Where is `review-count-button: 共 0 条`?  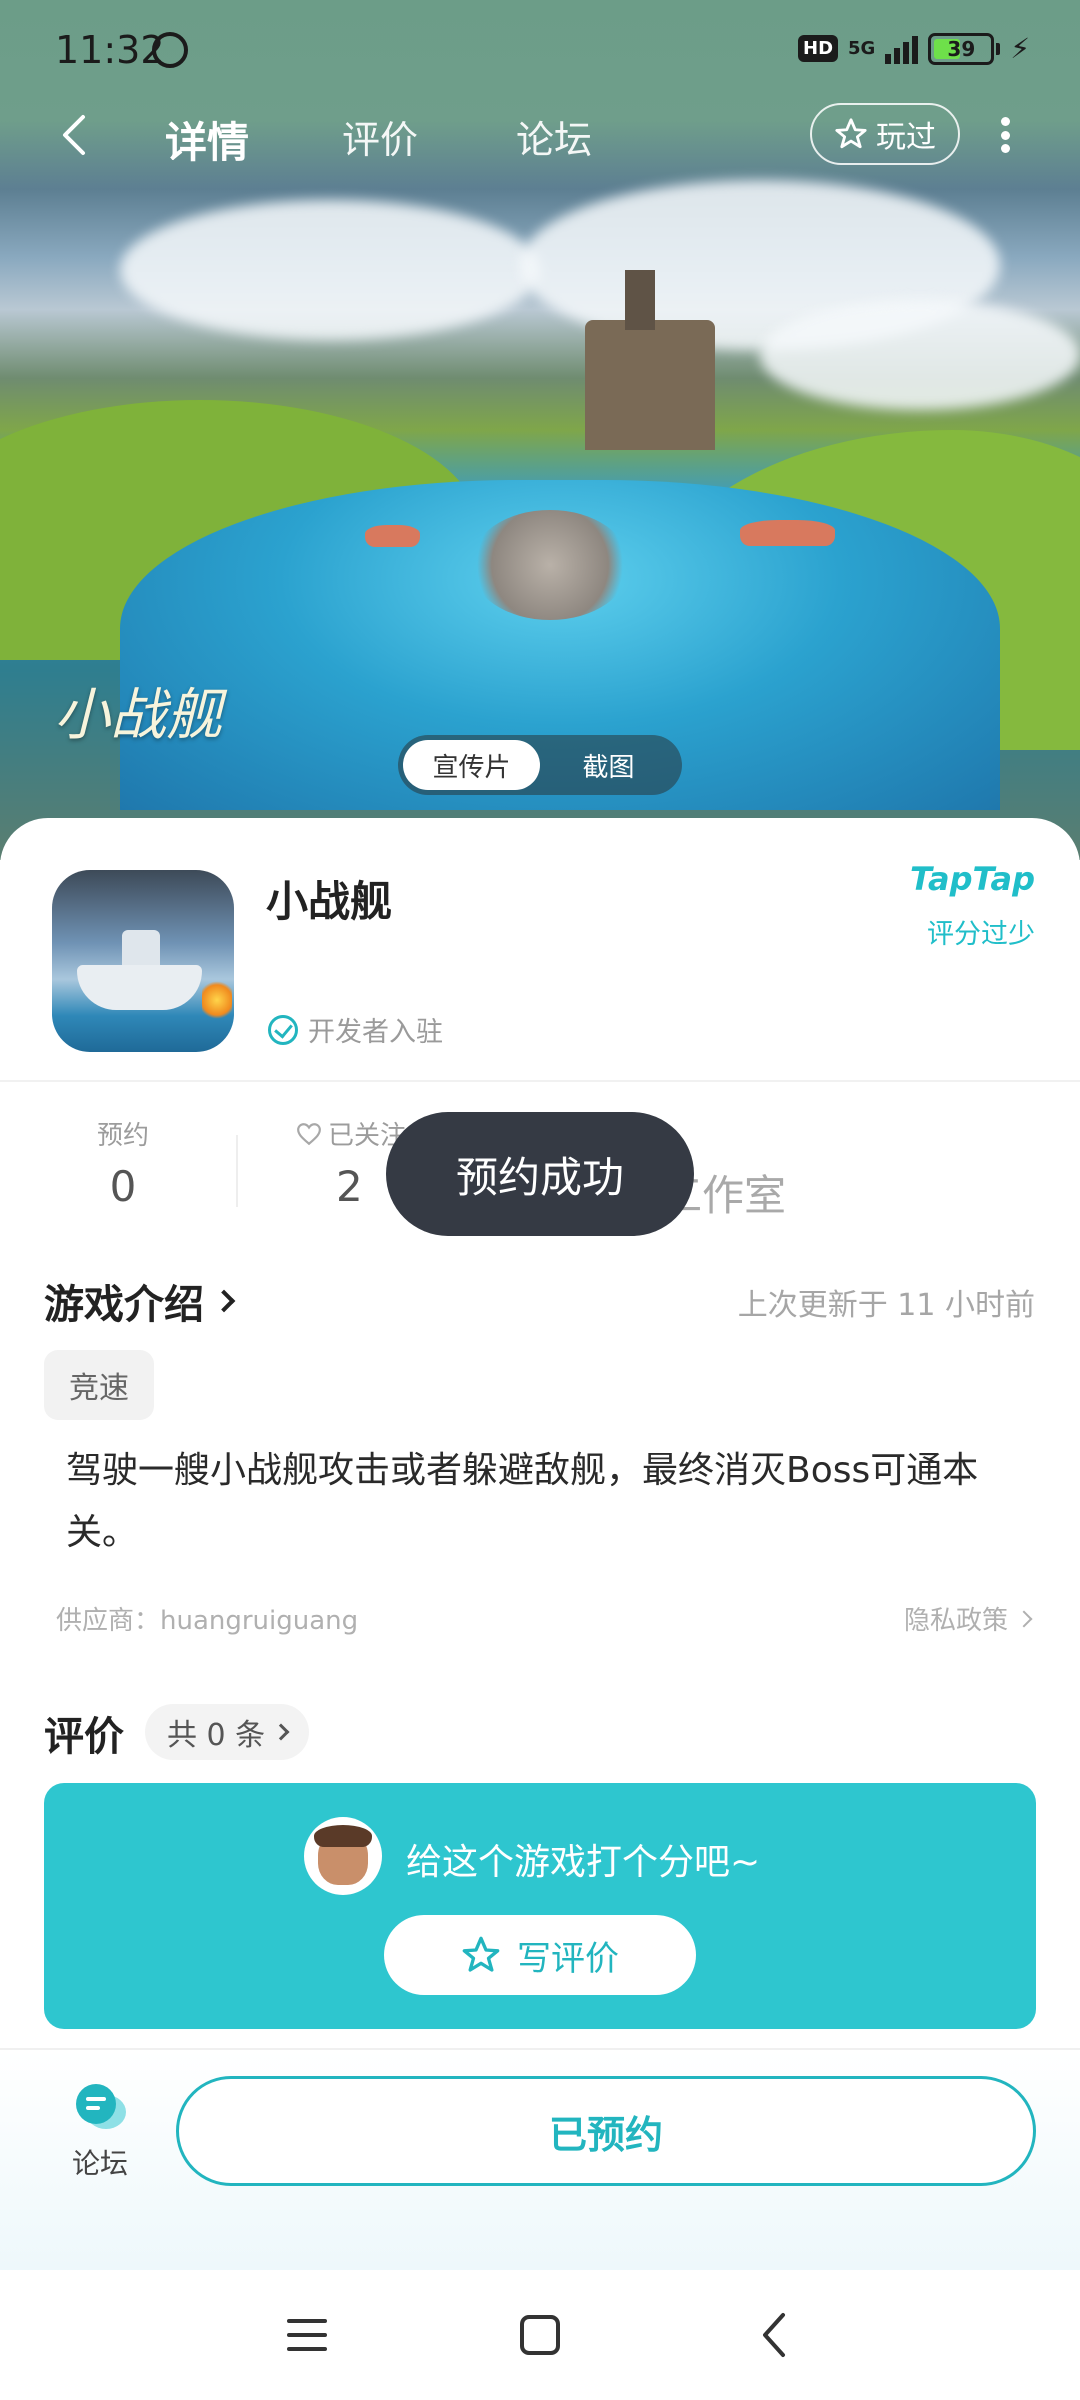 review-count-button: 共 0 条 is located at coordinates (227, 1732).